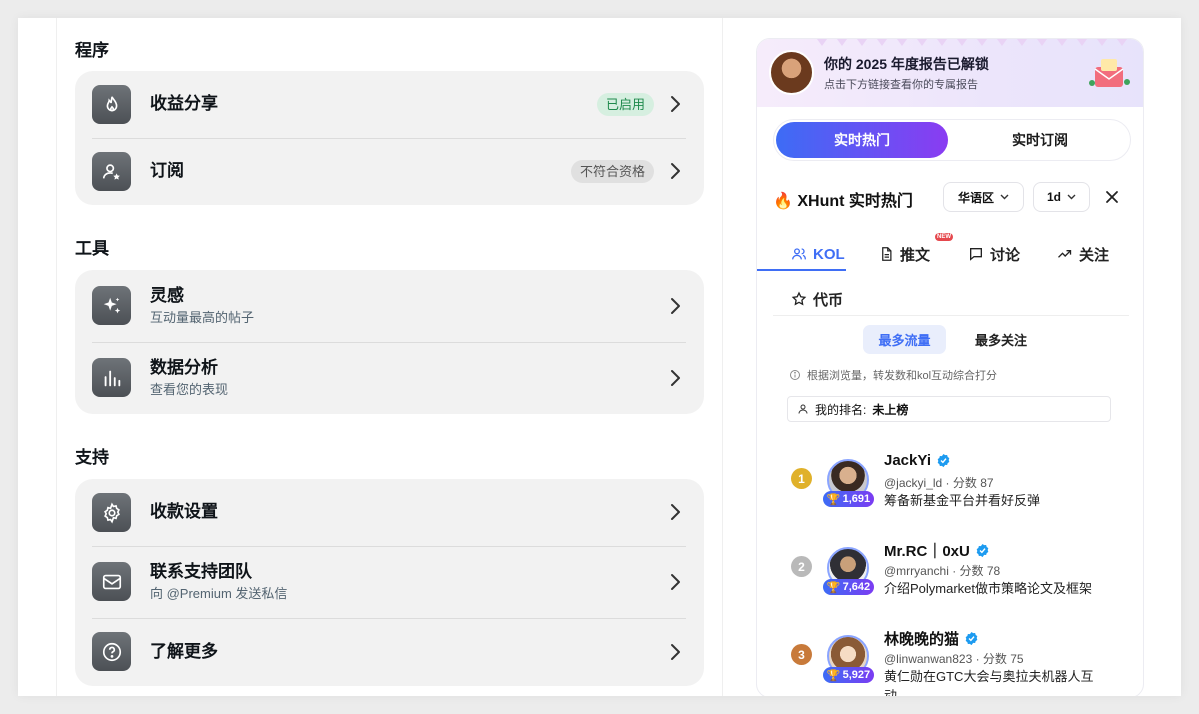  I want to click on tab-tweets: 推文 NEW, so click(916, 253).